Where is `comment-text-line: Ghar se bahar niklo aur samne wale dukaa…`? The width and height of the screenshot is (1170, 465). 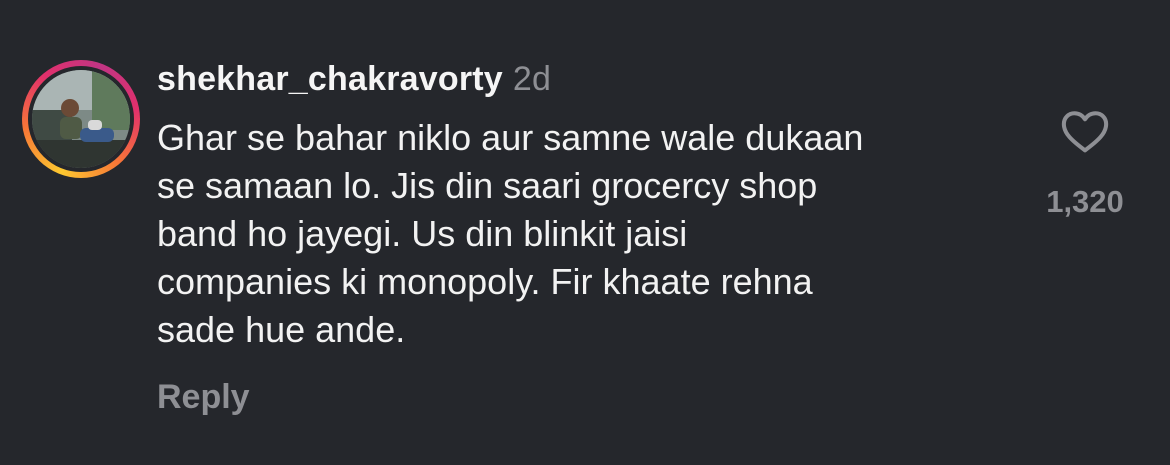
comment-text-line: Ghar se bahar niklo aur samne wale dukaa… is located at coordinates (510, 137).